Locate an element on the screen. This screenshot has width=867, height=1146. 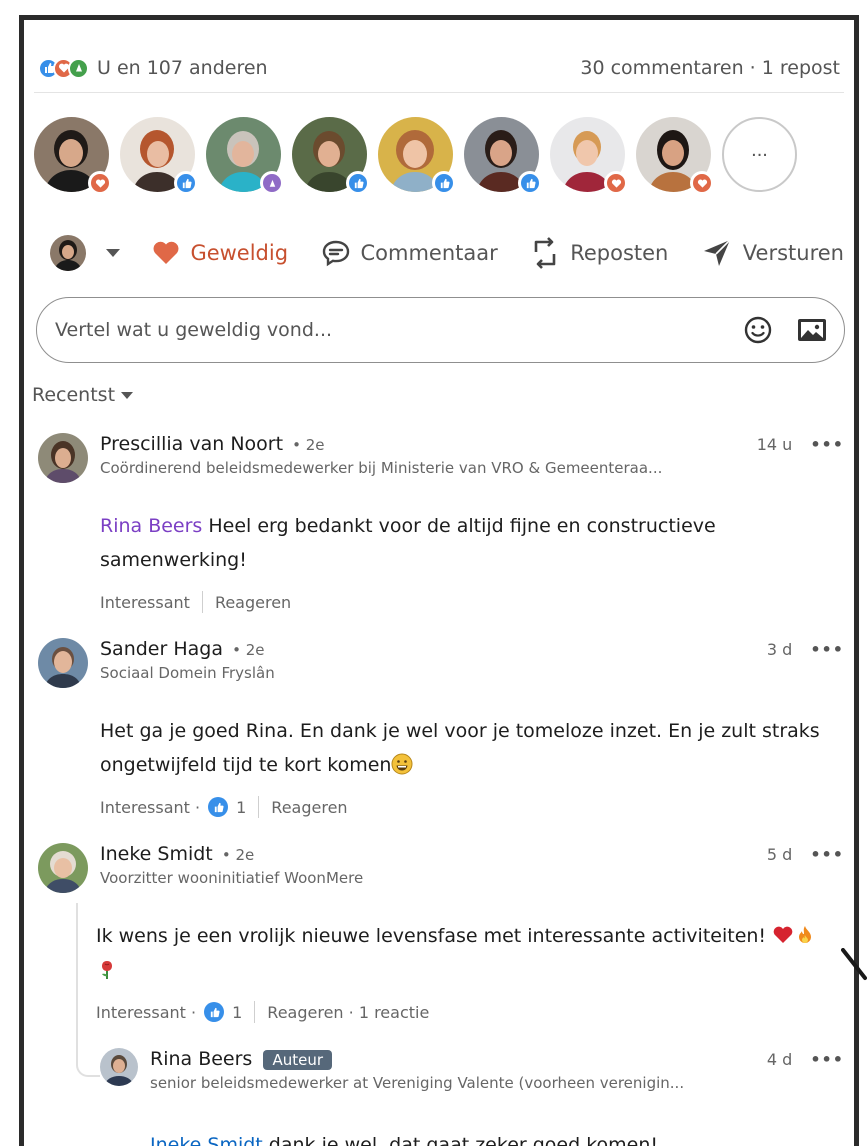
comment-time: 14 u ••• is located at coordinates (800, 444).